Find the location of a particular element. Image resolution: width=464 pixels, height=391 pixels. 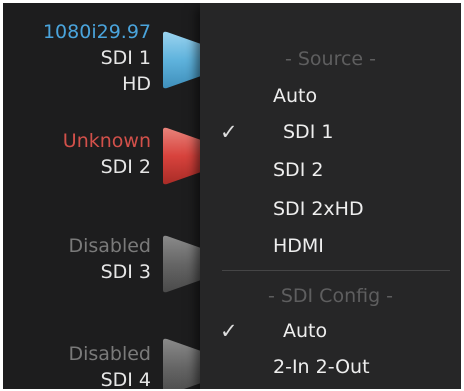

menu-section-header-source: - Source - is located at coordinates (330, 59).